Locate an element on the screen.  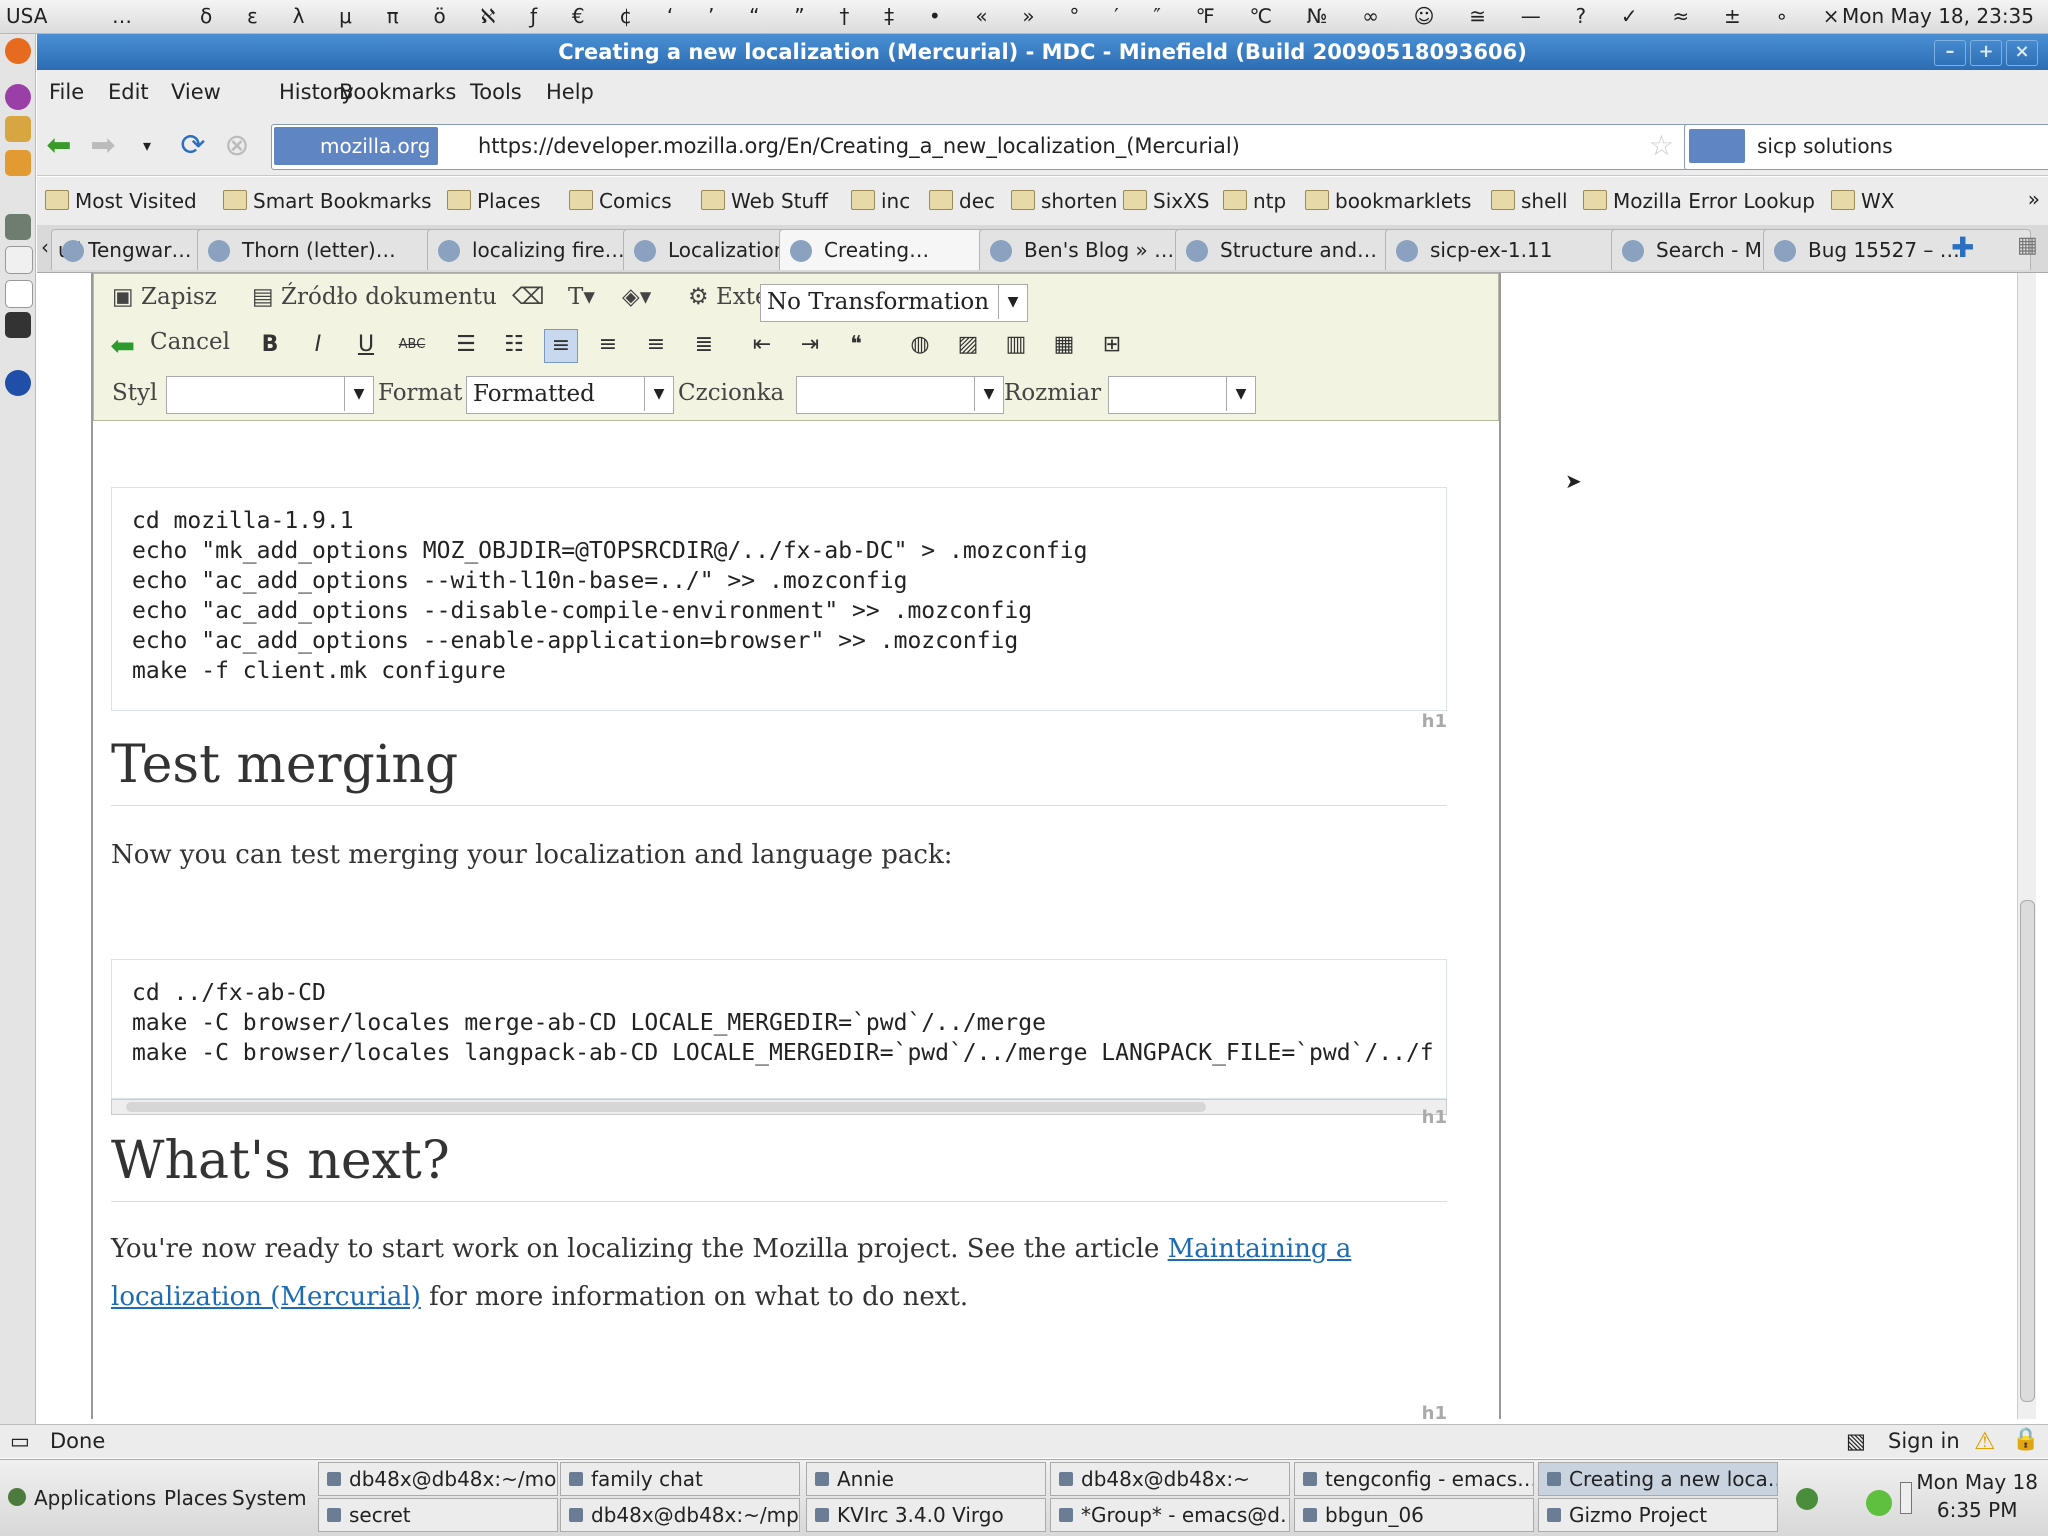
bookmark-inc: inc is located at coordinates (880, 201).